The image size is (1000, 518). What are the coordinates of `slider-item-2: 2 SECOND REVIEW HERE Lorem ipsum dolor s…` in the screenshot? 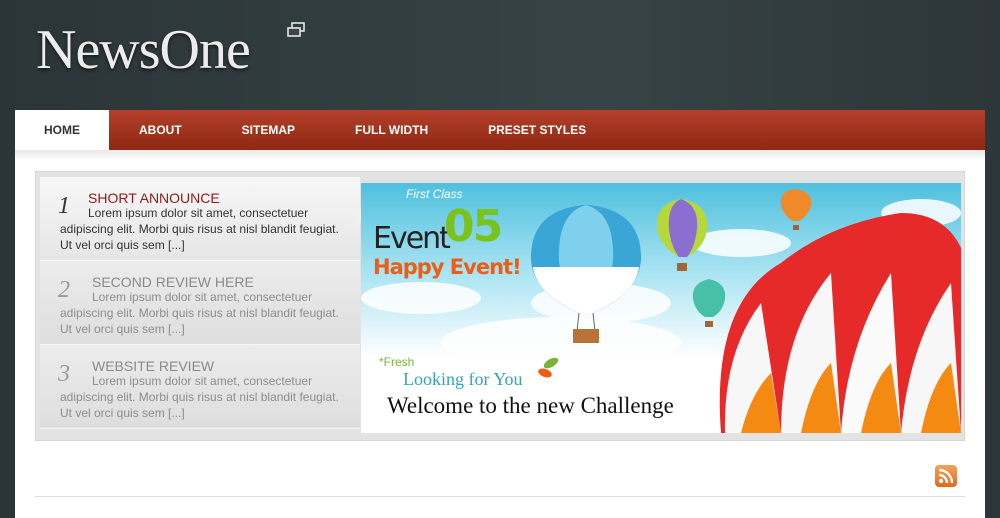 It's located at (200, 303).